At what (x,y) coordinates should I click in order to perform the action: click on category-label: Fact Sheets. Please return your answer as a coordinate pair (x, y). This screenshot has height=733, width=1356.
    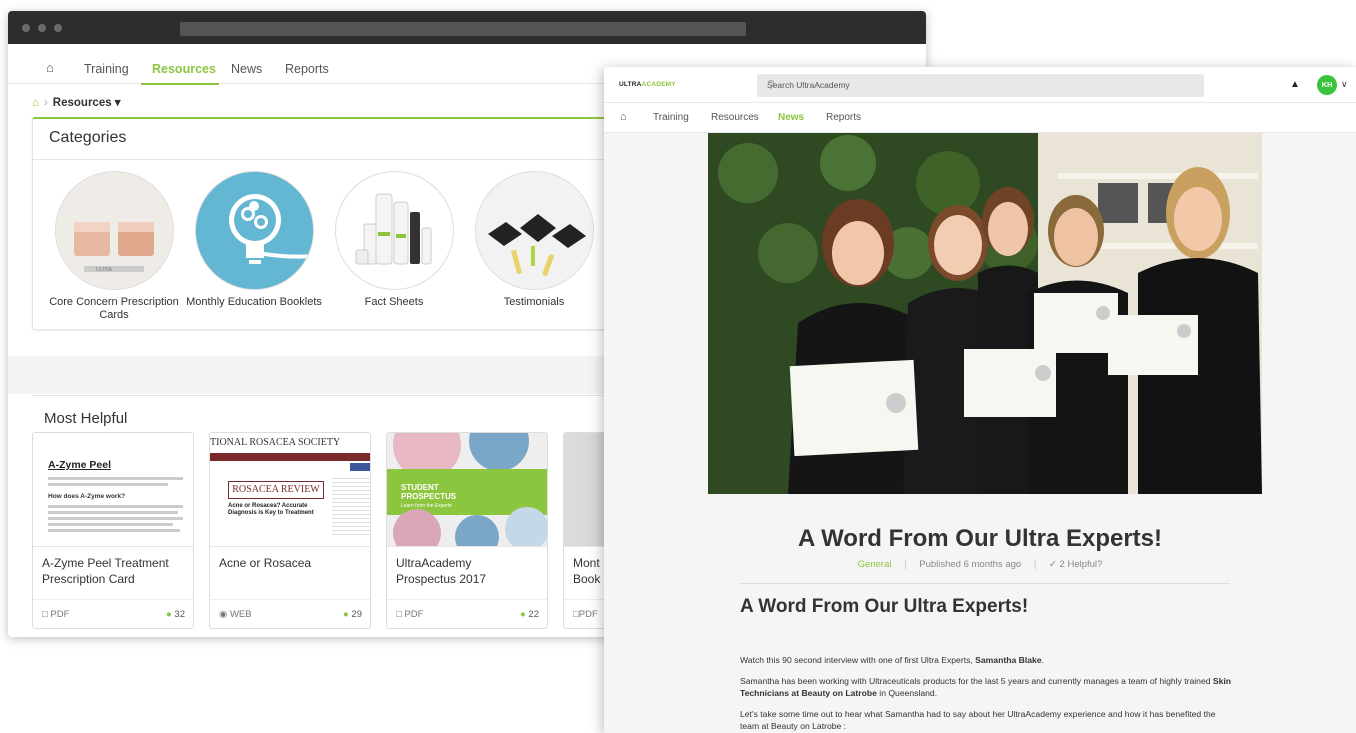
    Looking at the image, I should click on (394, 302).